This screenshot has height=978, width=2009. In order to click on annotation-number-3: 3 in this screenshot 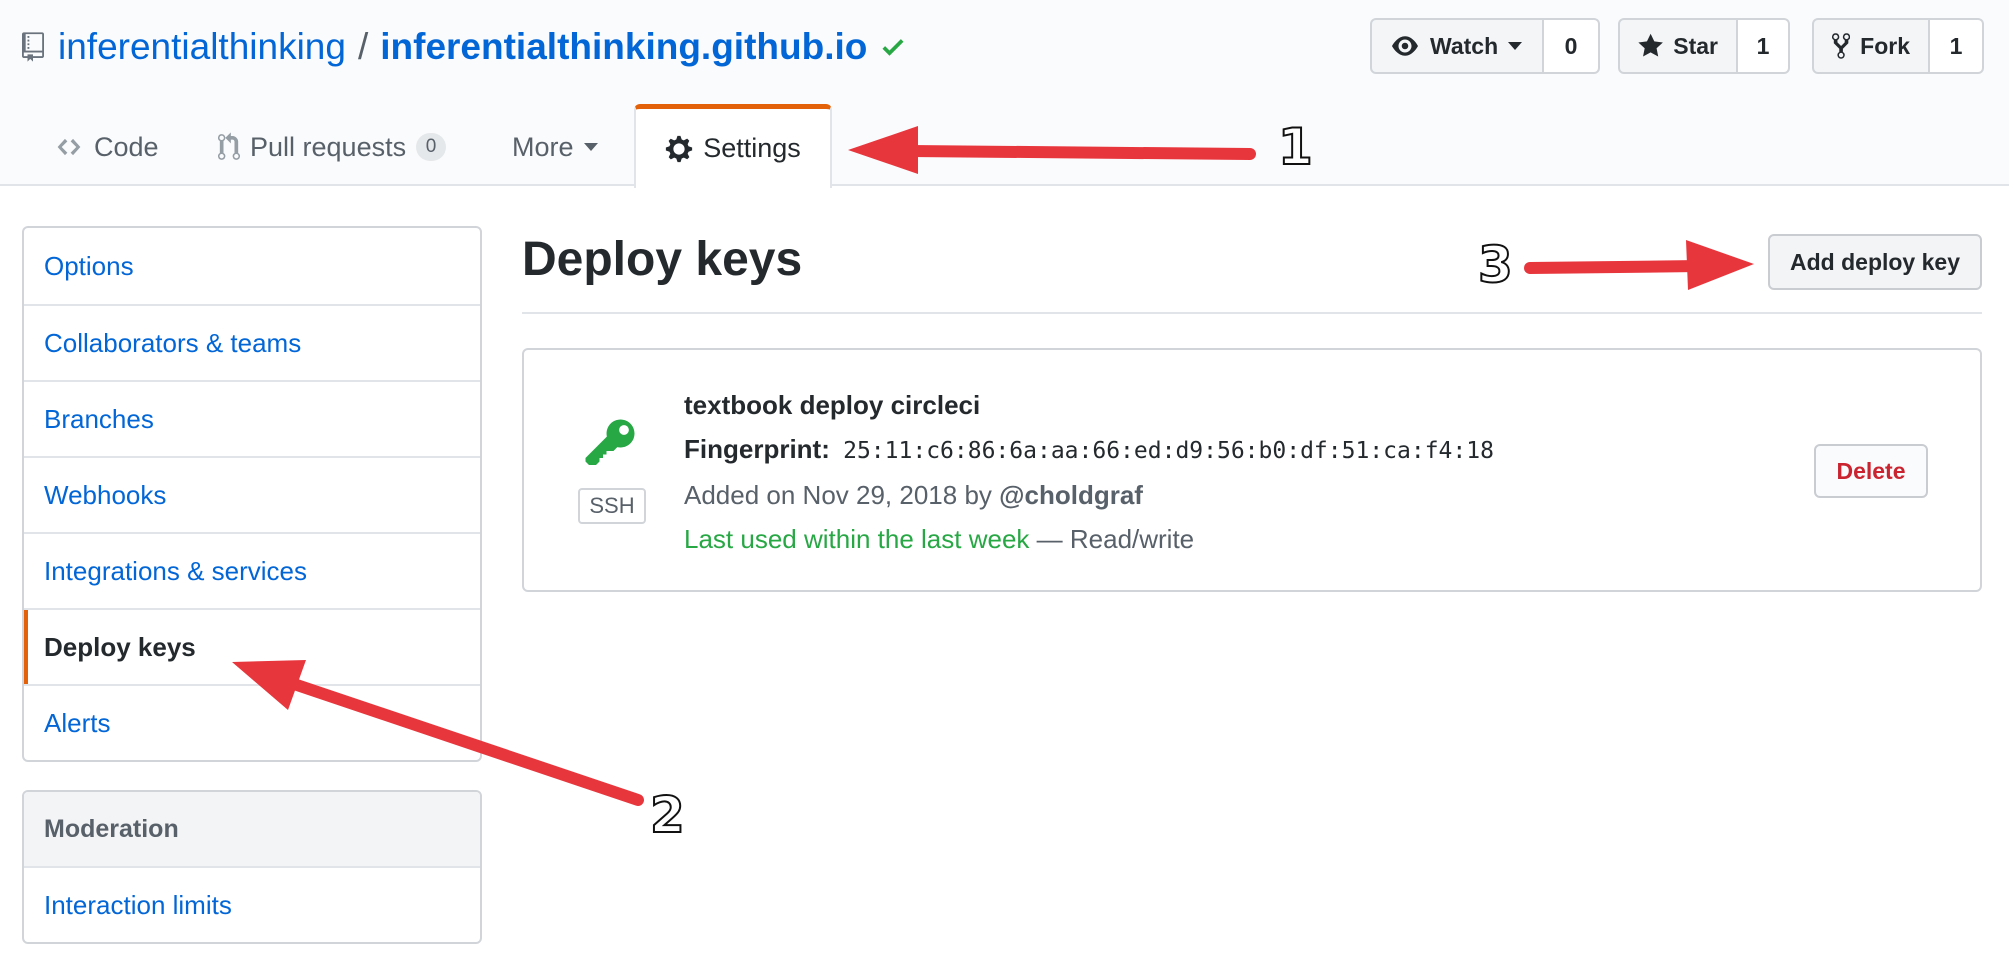, I will do `click(1495, 265)`.